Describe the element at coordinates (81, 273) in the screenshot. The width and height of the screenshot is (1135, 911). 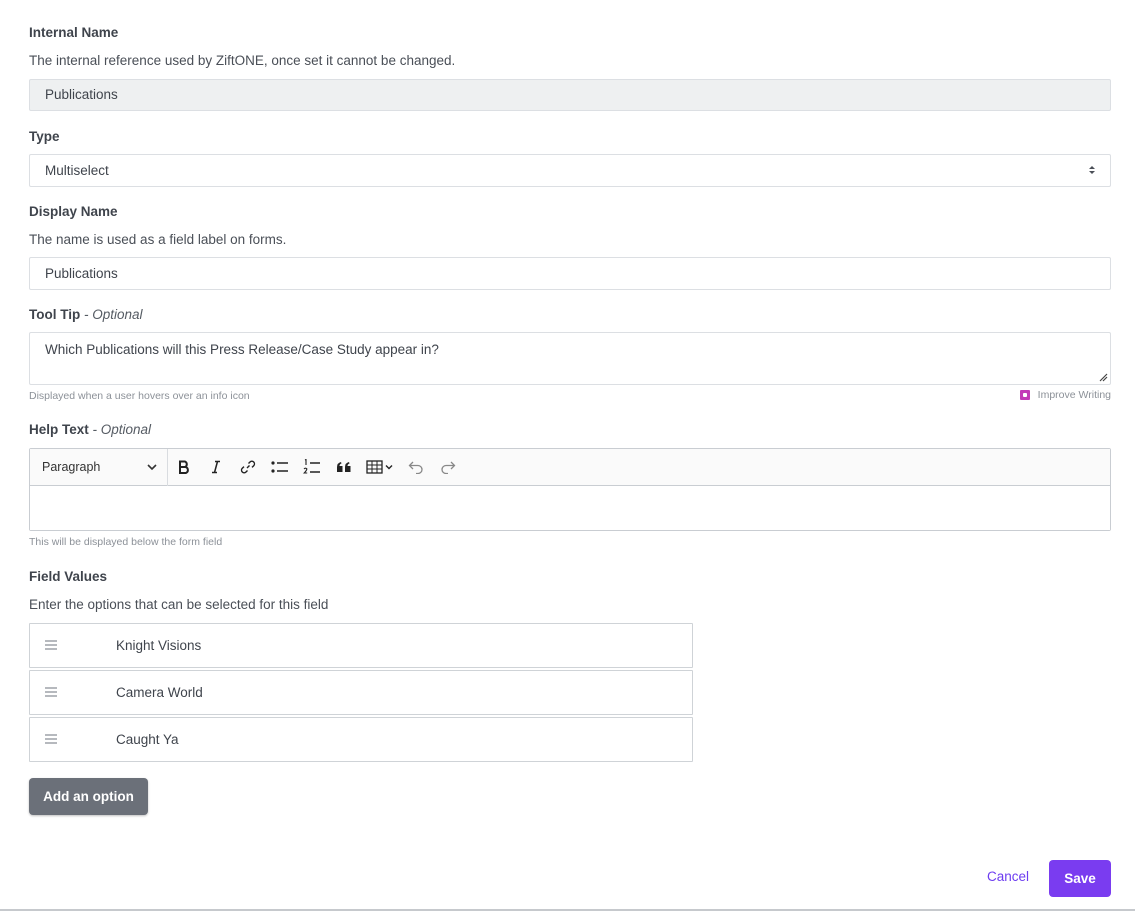
I see `display-name-value: Publications` at that location.